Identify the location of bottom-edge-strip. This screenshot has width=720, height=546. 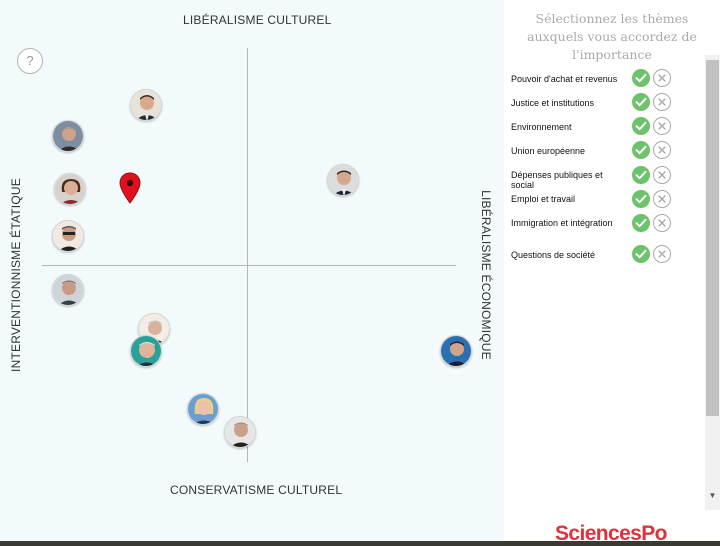
(360, 543).